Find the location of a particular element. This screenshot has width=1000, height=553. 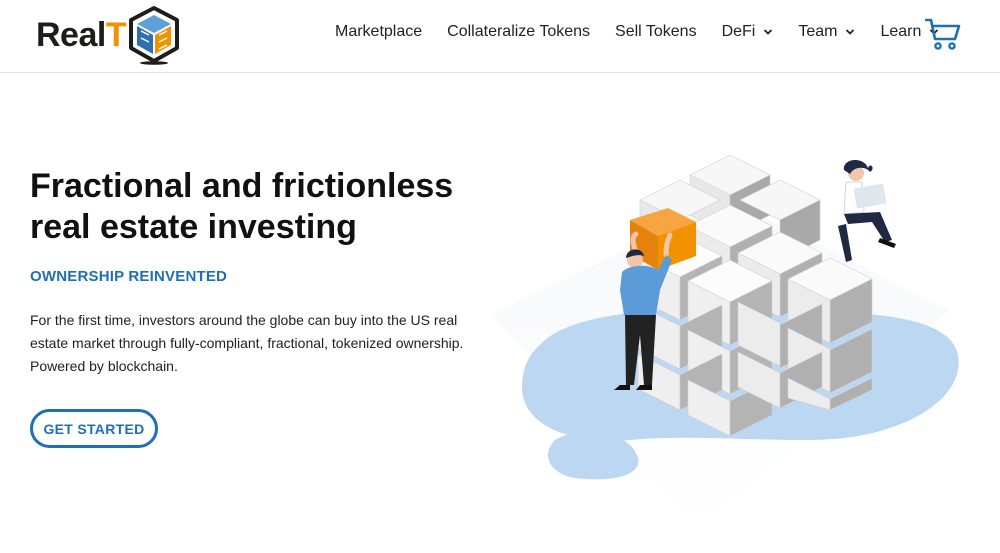

nav-collateralize-tokens: Collateralize Tokens is located at coordinates (518, 32).